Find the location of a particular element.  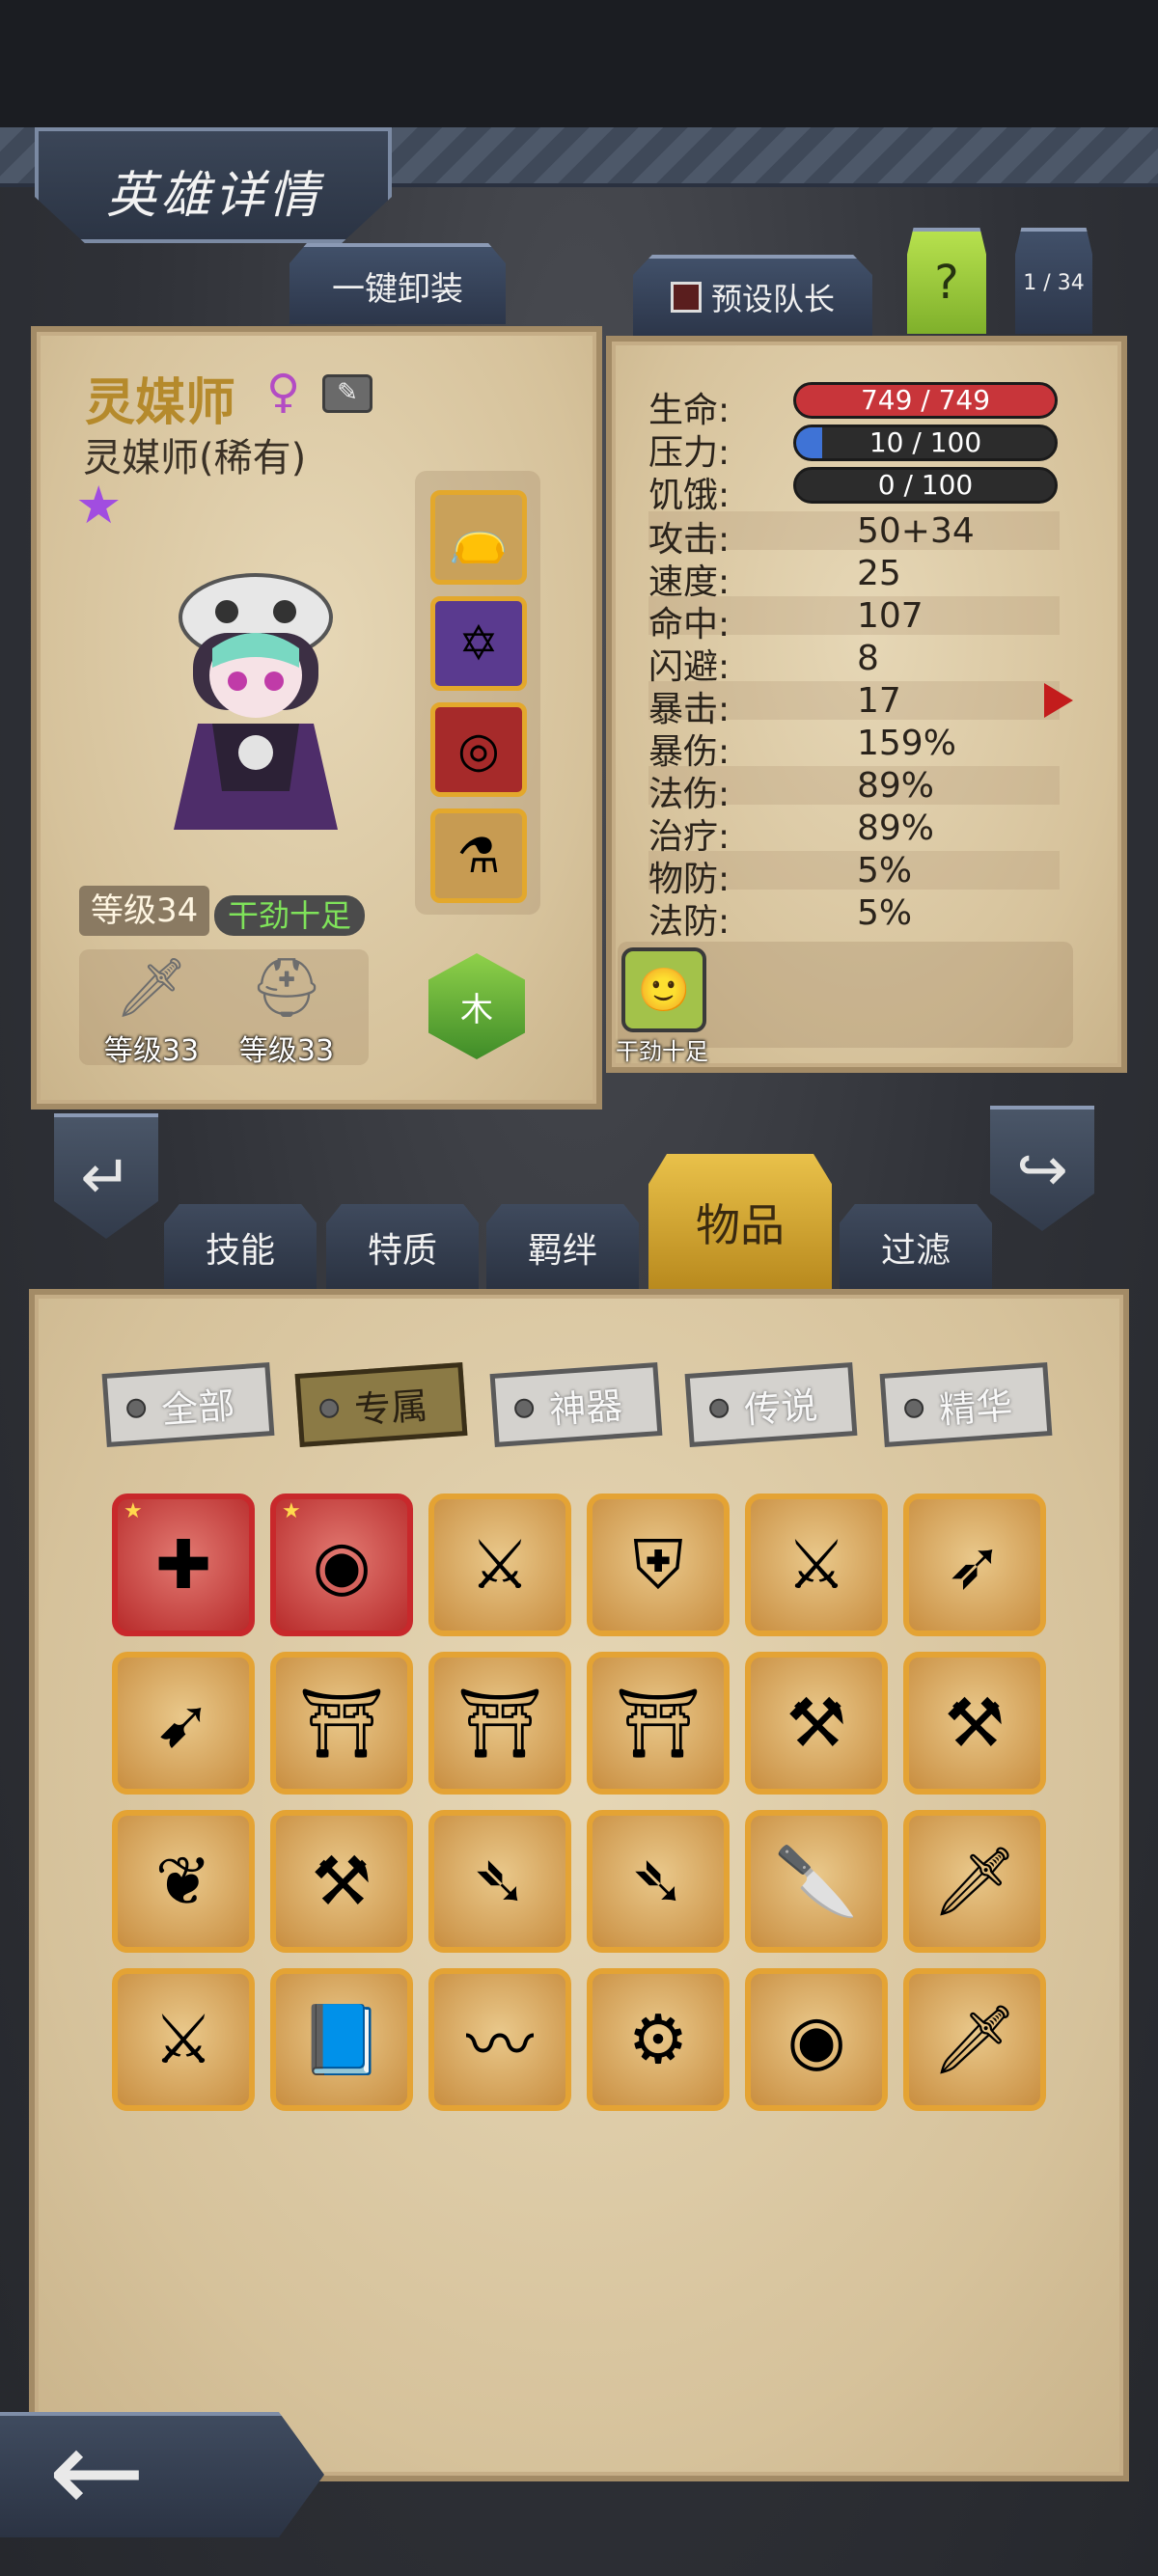

page-counter: 1 / 34 is located at coordinates (1053, 281).